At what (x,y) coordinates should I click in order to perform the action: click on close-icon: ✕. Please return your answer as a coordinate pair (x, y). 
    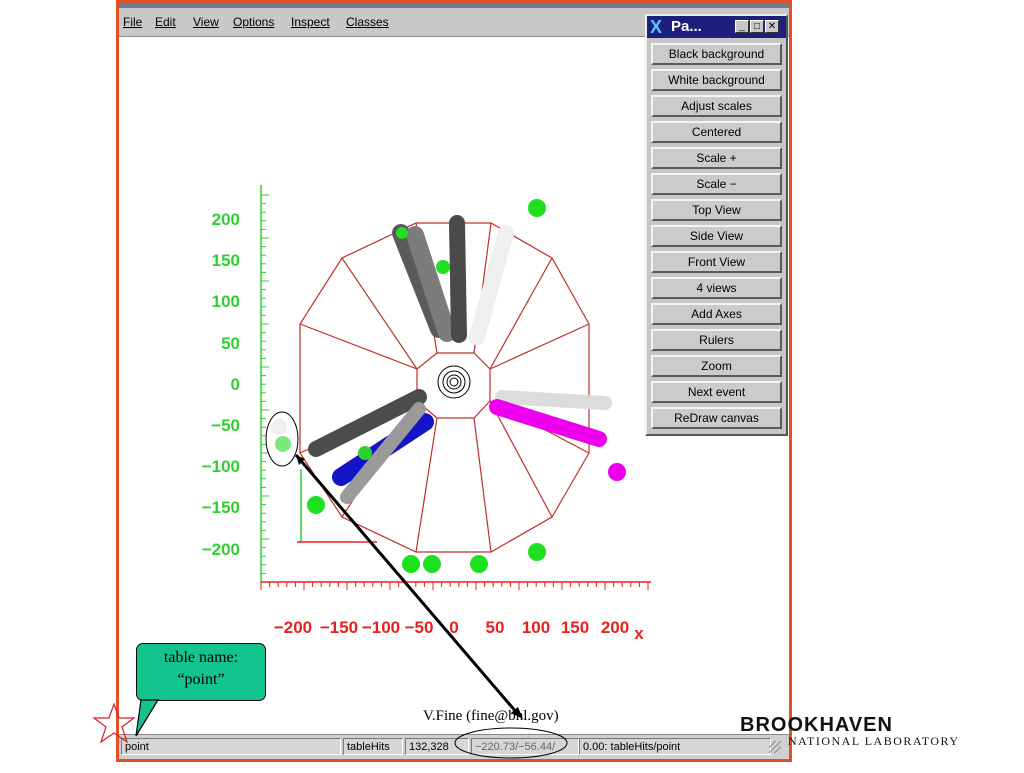
    Looking at the image, I should click on (772, 26).